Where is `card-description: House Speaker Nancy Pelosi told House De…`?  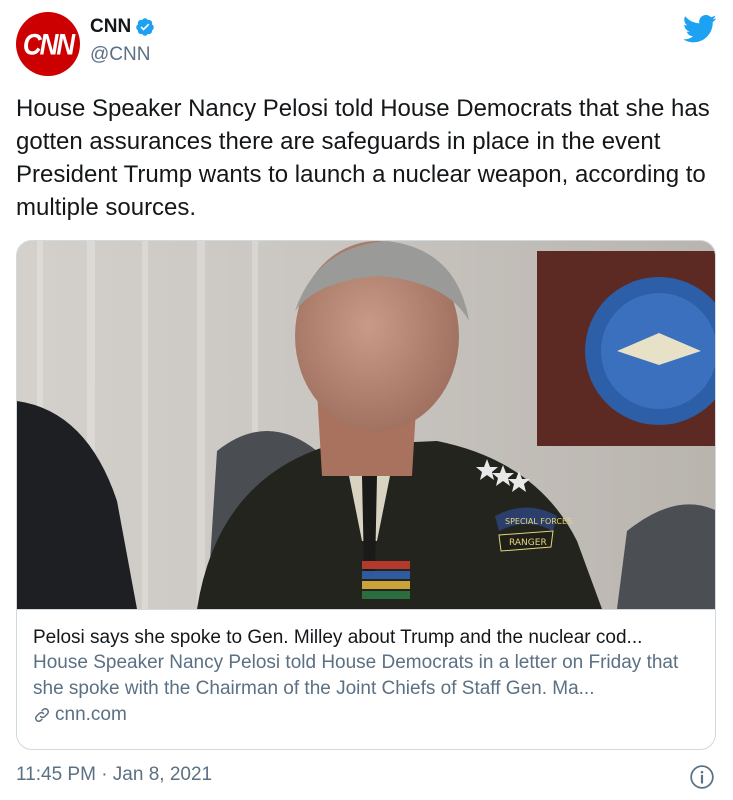
card-description: House Speaker Nancy Pelosi told House De… is located at coordinates (356, 675).